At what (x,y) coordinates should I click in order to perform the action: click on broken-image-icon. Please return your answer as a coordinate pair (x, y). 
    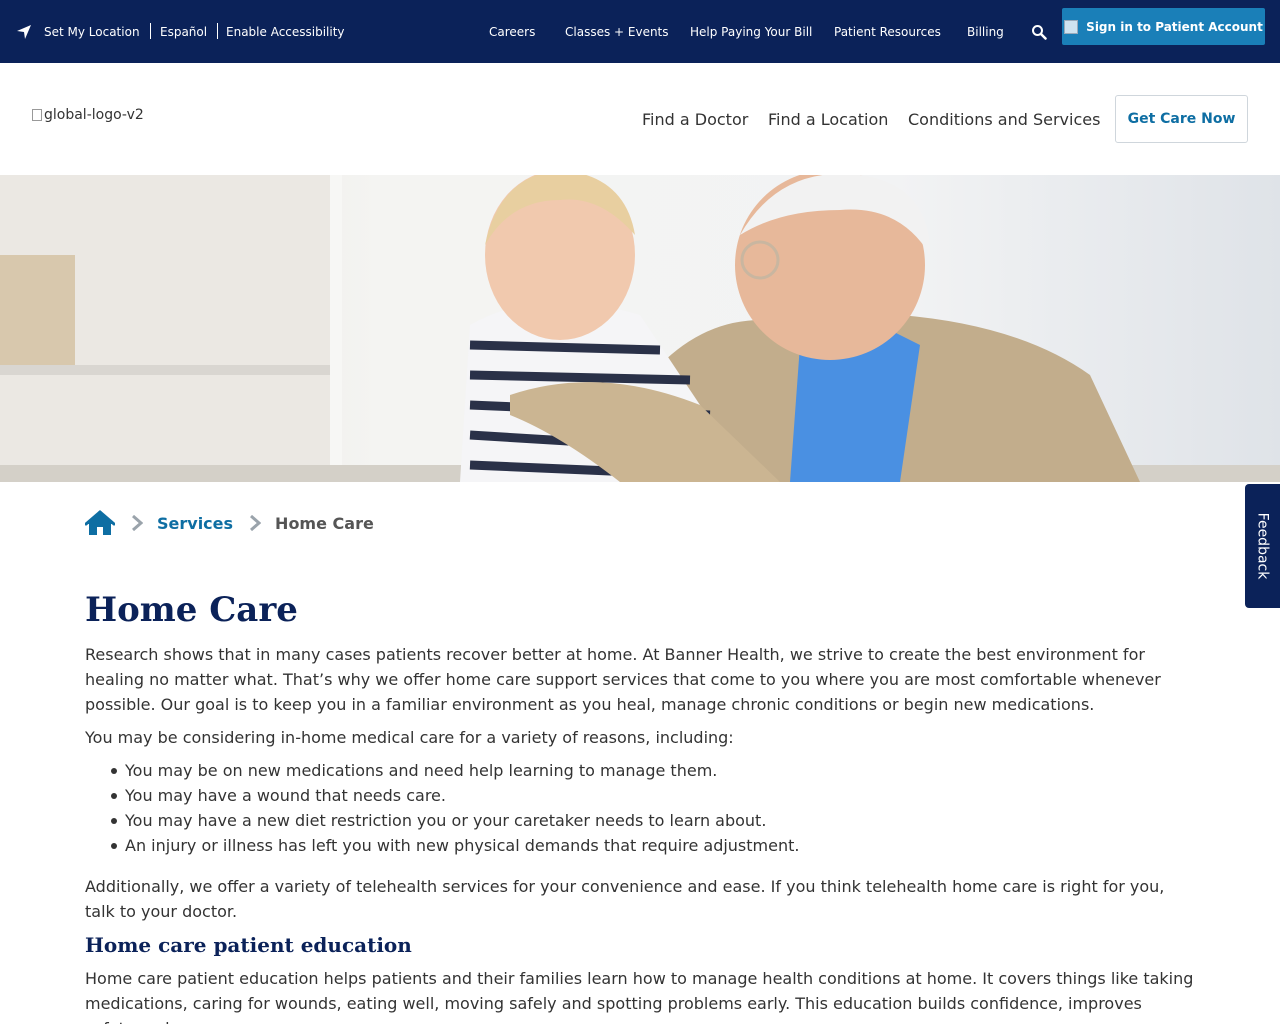
    Looking at the image, I should click on (37, 115).